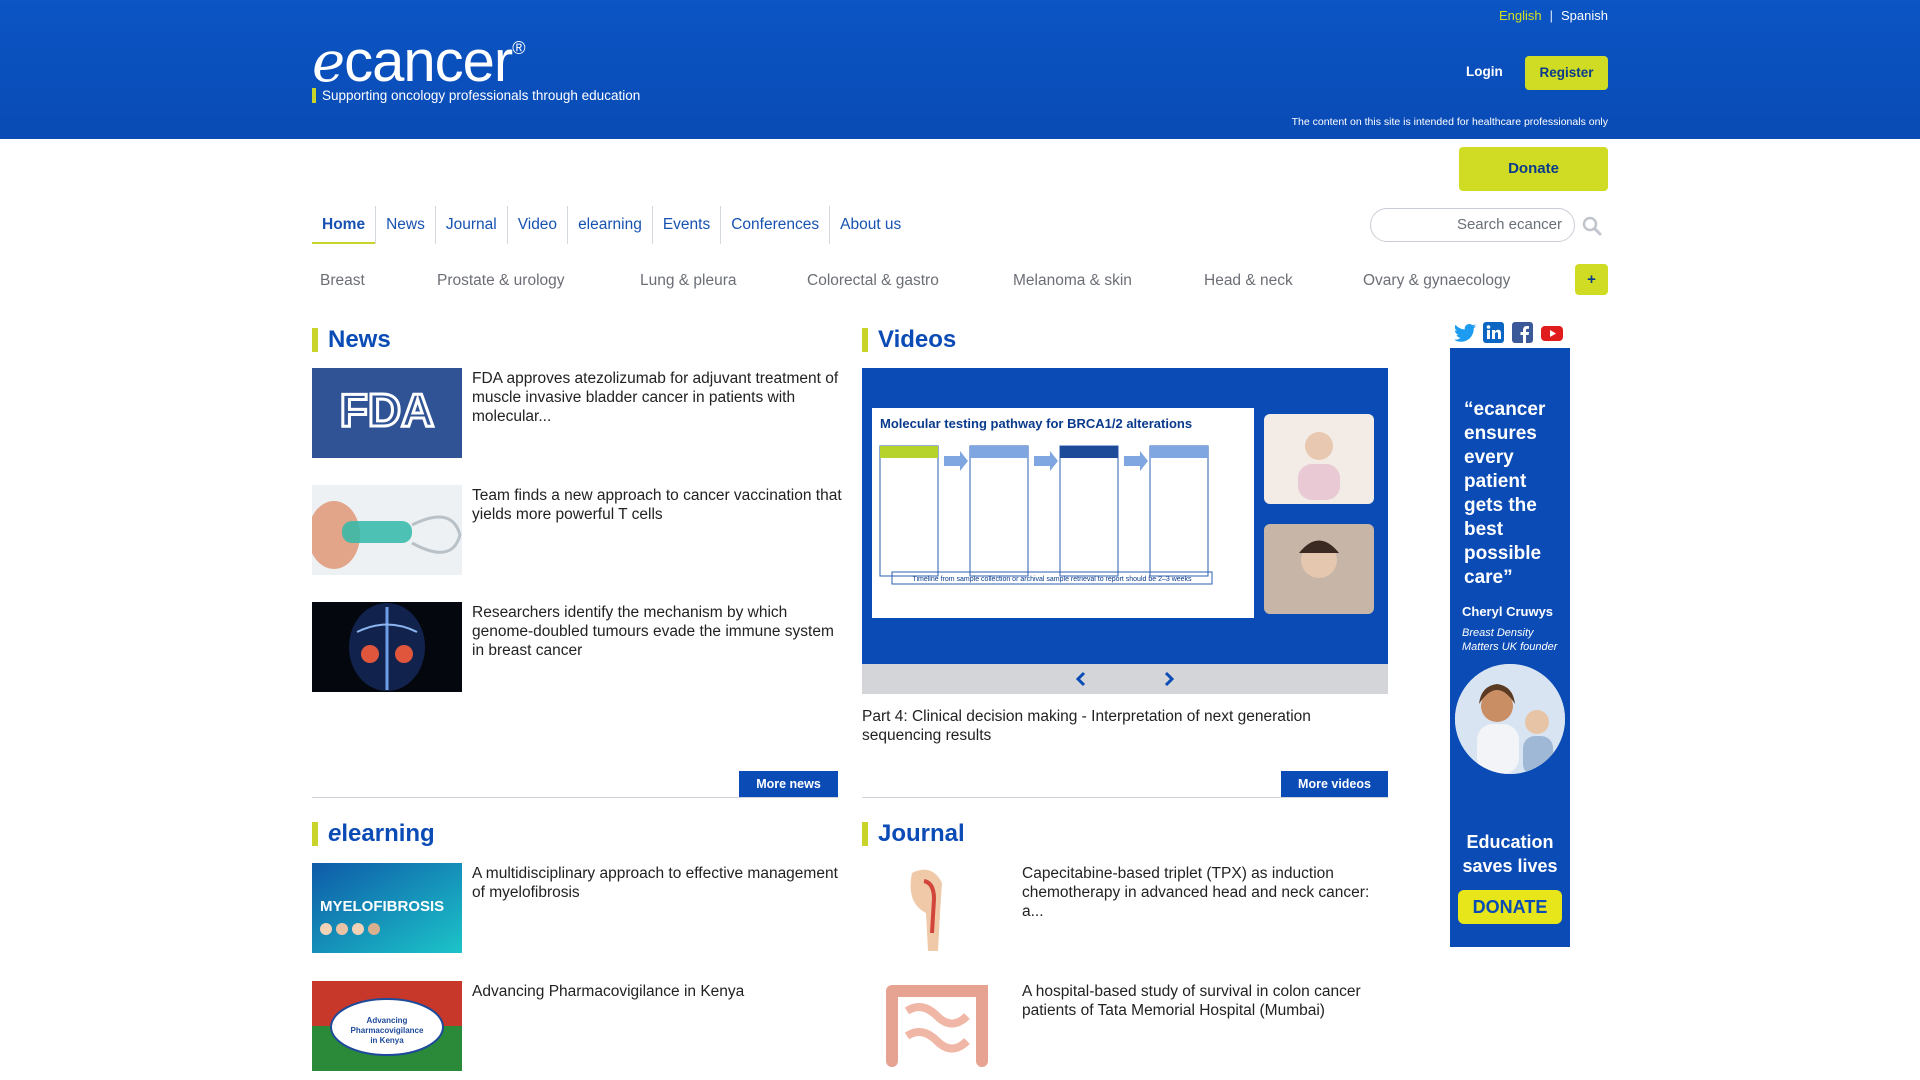 Image resolution: width=1920 pixels, height=1080 pixels. Describe the element at coordinates (1125, 797) in the screenshot. I see `videos-divider` at that location.